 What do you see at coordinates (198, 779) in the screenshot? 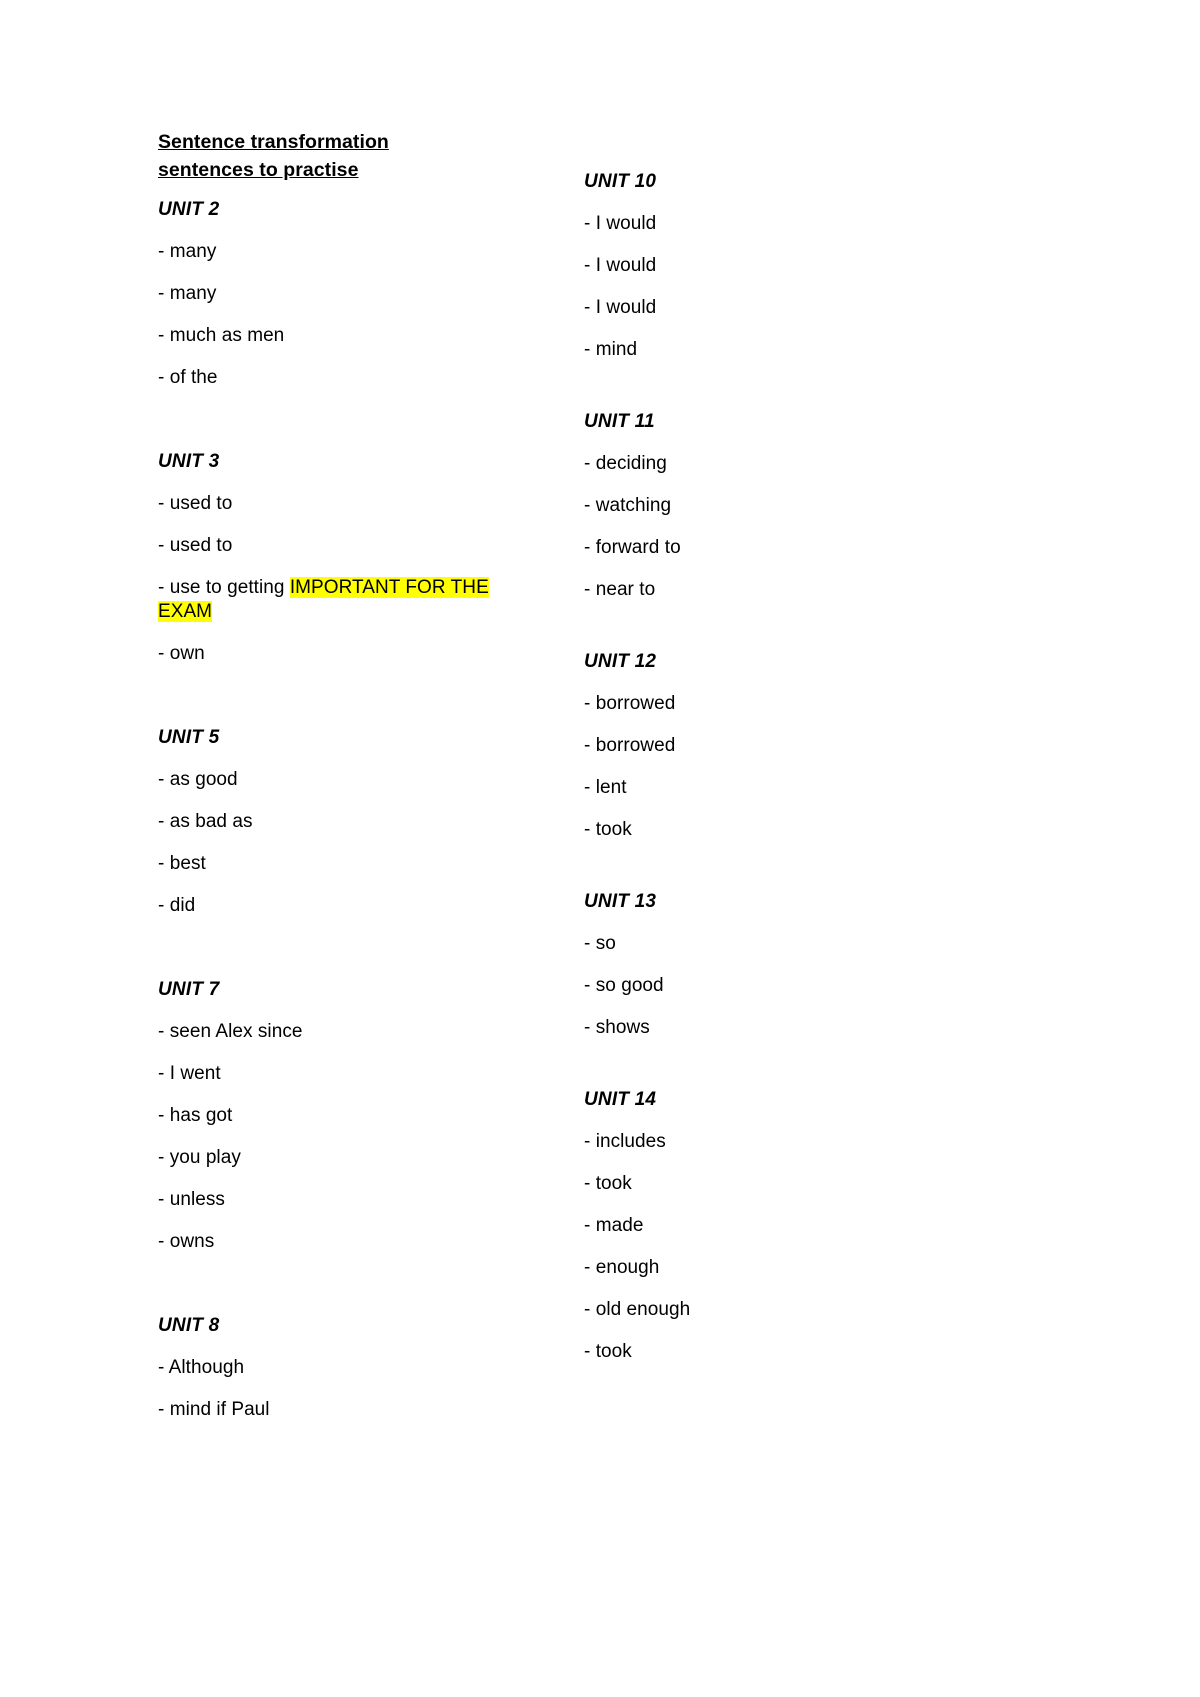
I see `answer-text: - as good` at bounding box center [198, 779].